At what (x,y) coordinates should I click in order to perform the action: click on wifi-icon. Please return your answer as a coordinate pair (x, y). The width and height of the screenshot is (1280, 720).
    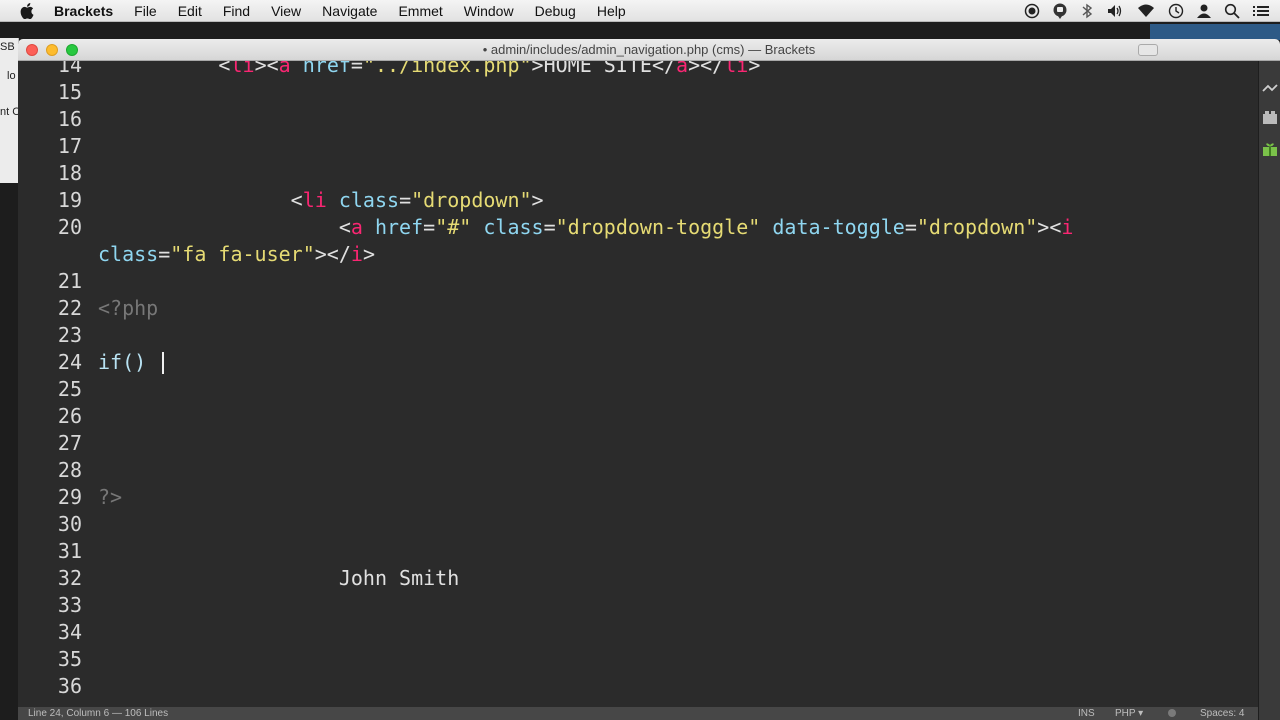
    Looking at the image, I should click on (1146, 11).